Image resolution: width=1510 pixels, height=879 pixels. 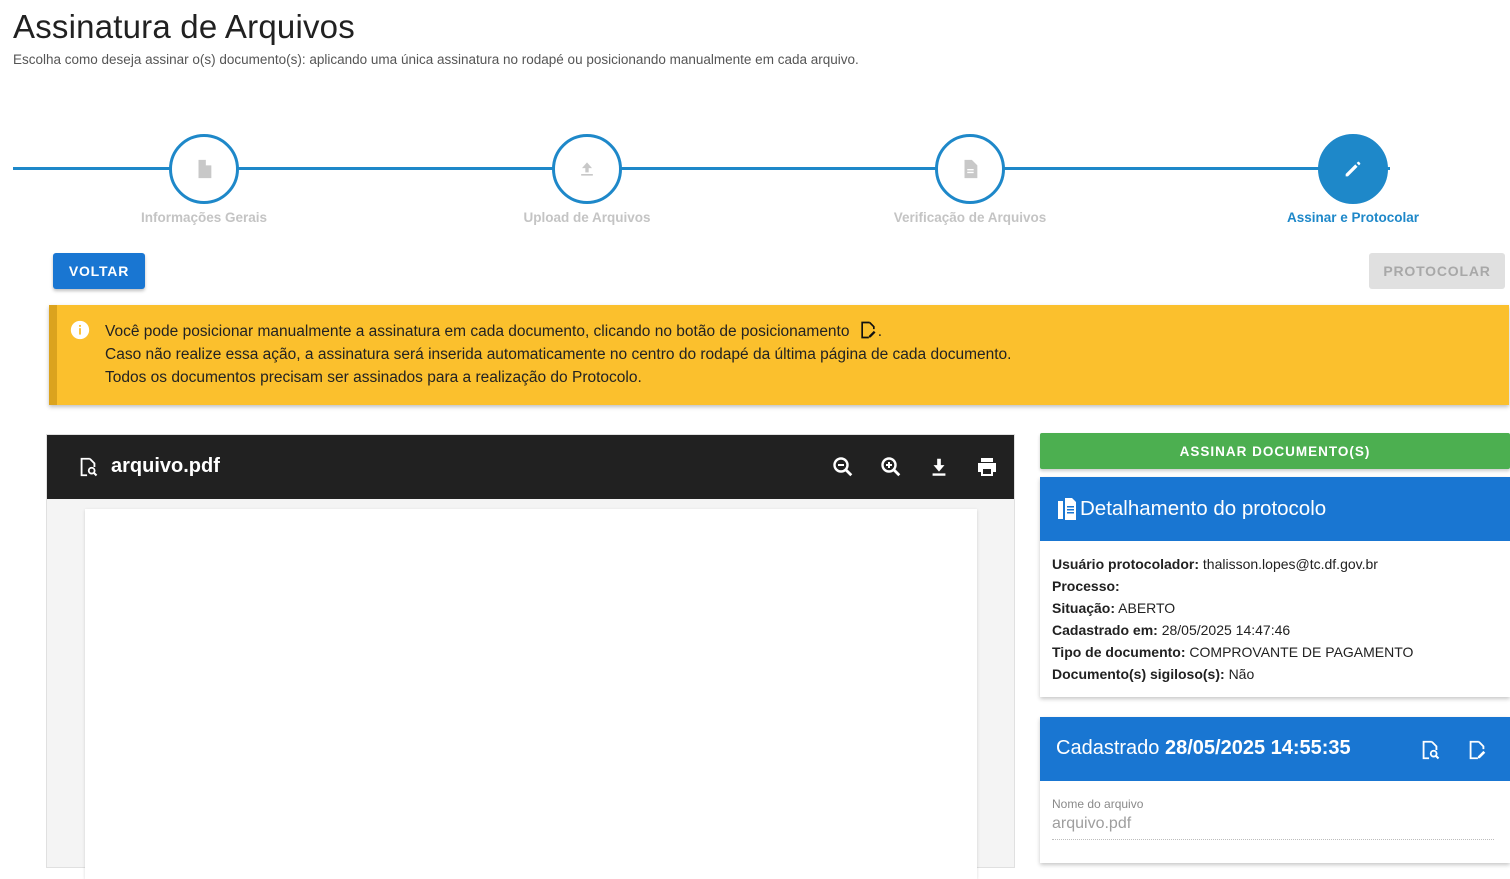 What do you see at coordinates (1153, 674) in the screenshot?
I see `detail-row: Documento(s) sigiloso(s): Não` at bounding box center [1153, 674].